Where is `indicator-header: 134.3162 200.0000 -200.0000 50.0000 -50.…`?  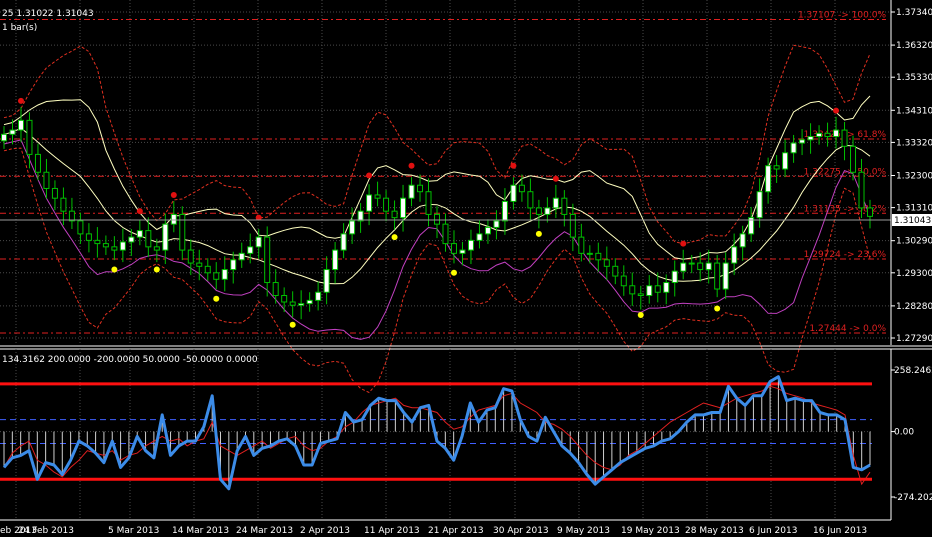 indicator-header: 134.3162 200.0000 -200.0000 50.0000 -50.… is located at coordinates (130, 360).